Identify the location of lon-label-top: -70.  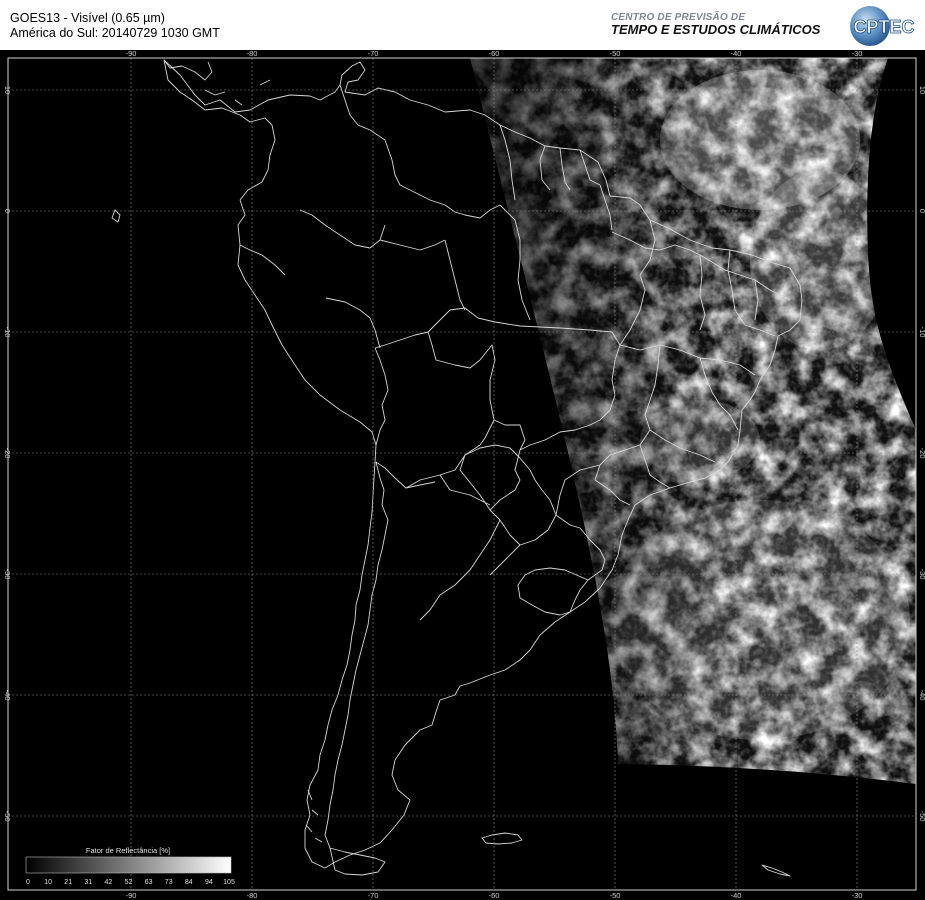
(373, 54).